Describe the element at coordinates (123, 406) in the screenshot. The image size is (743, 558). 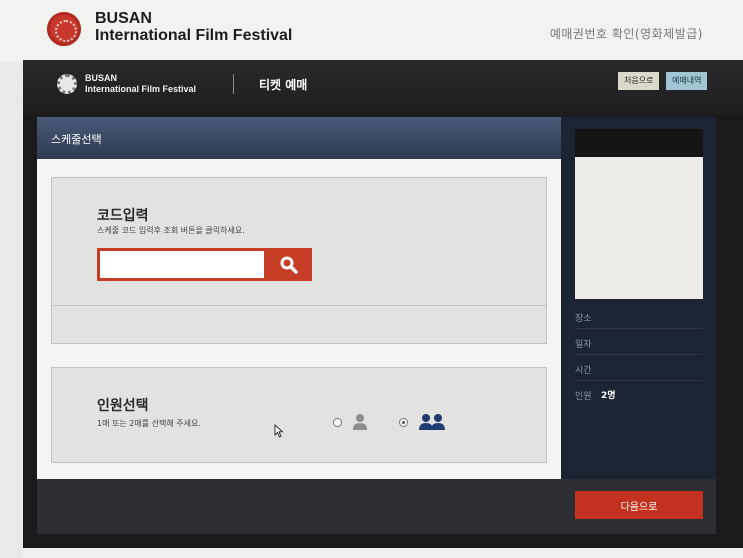
I see `people-select-title: 인원선택` at that location.